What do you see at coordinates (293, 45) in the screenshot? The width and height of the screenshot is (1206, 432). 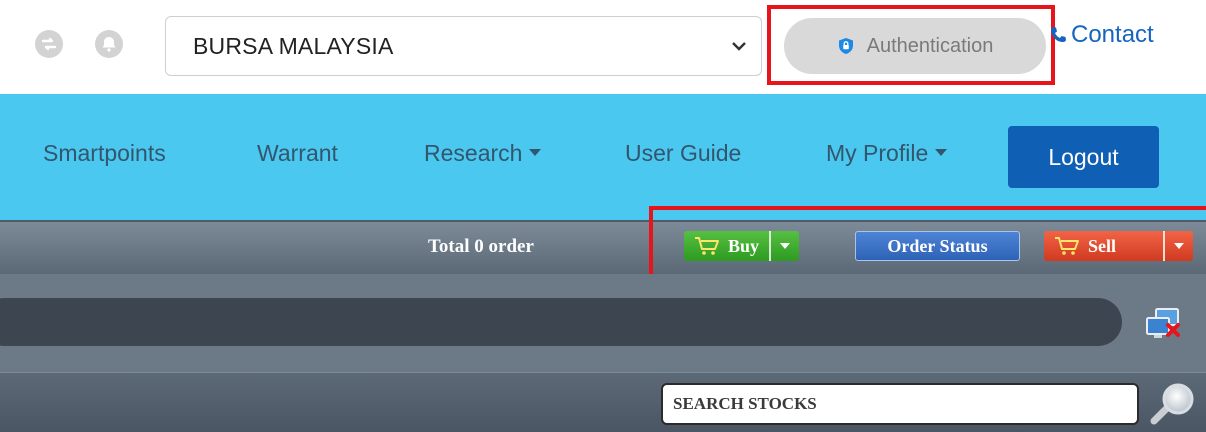 I see `market-select-value: BURSA MALAYSIA` at bounding box center [293, 45].